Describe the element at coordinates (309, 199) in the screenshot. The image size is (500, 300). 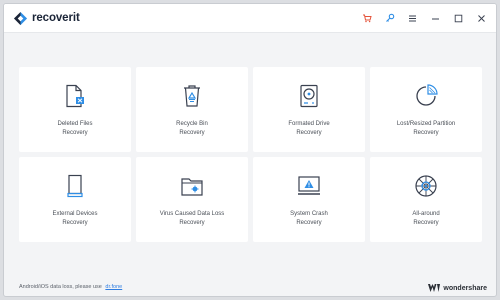
I see `card-system-crash: System Crash Recovery` at that location.